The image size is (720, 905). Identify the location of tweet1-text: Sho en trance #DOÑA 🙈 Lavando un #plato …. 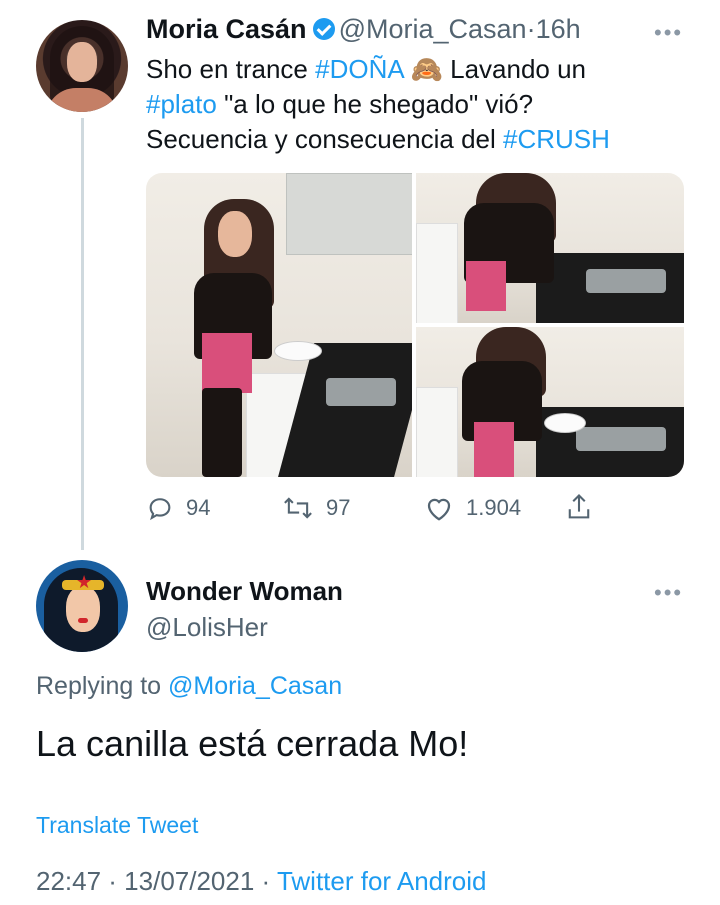
(416, 104).